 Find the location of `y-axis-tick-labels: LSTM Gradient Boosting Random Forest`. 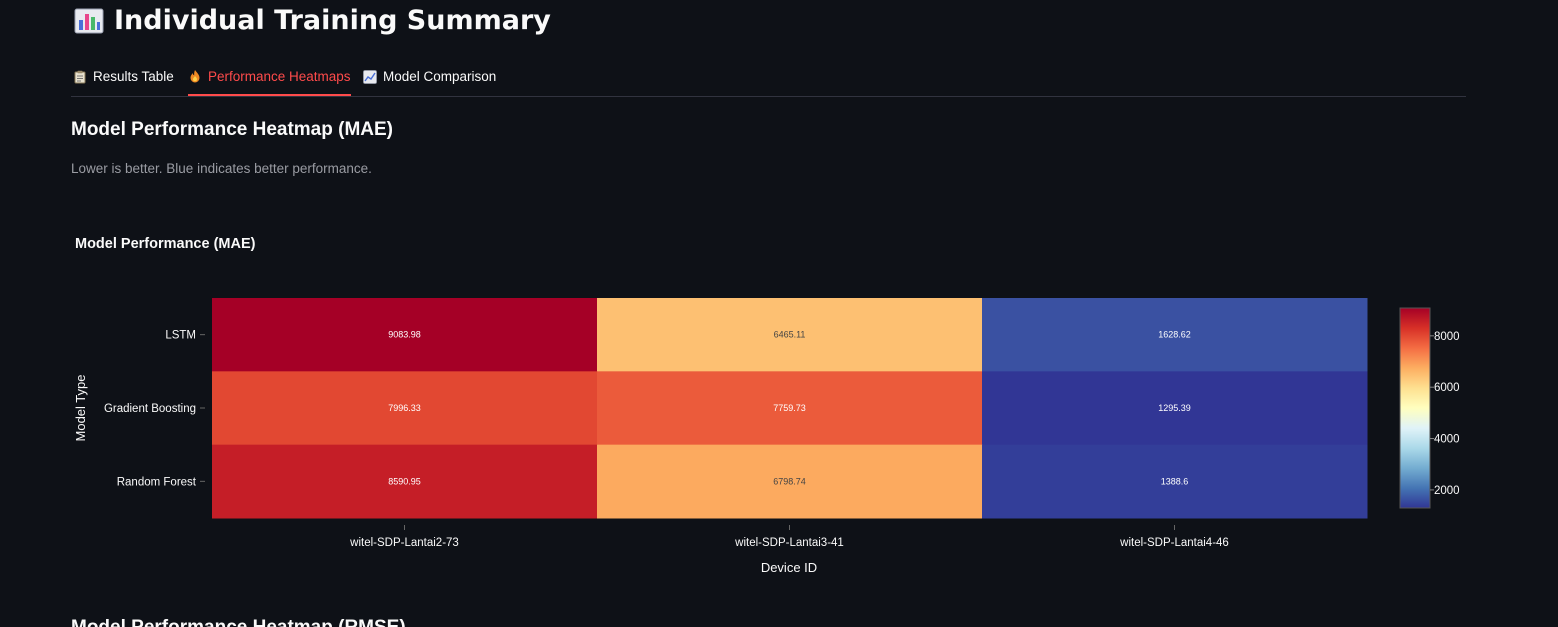

y-axis-tick-labels: LSTM Gradient Boosting Random Forest is located at coordinates (154, 409).